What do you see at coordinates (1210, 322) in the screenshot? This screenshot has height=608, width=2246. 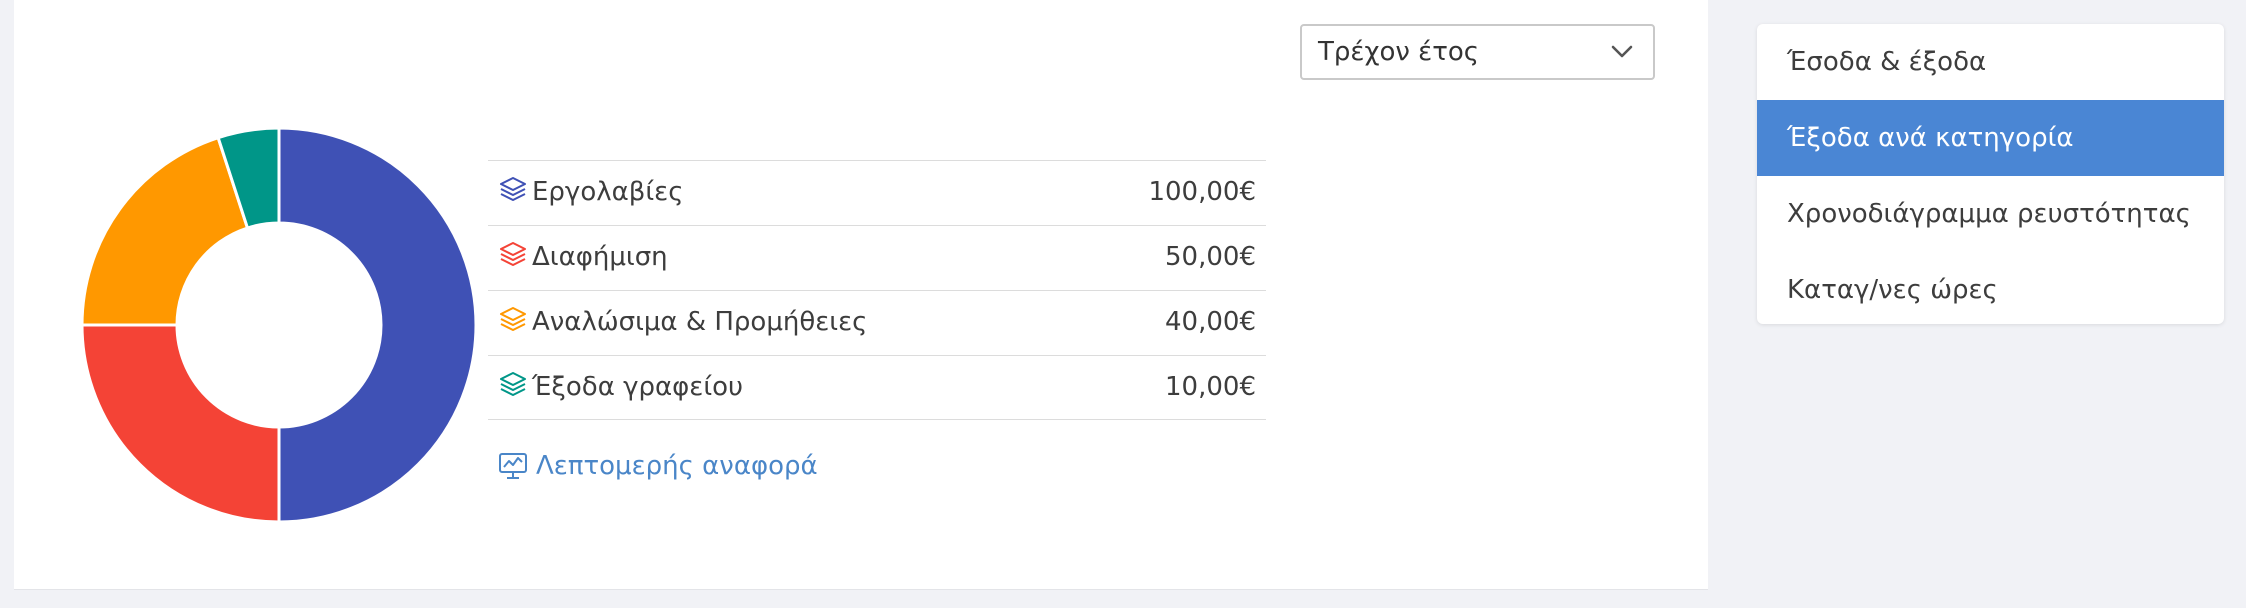 I see `legend-amount: 40,00€` at bounding box center [1210, 322].